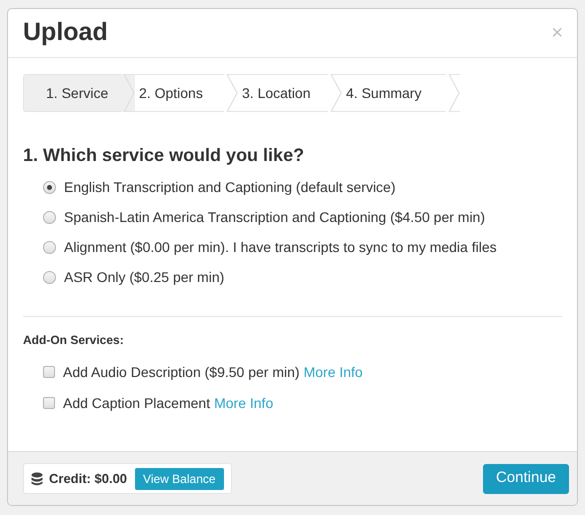 The image size is (585, 515). I want to click on question-heading: 1. Which service would you like?, so click(164, 155).